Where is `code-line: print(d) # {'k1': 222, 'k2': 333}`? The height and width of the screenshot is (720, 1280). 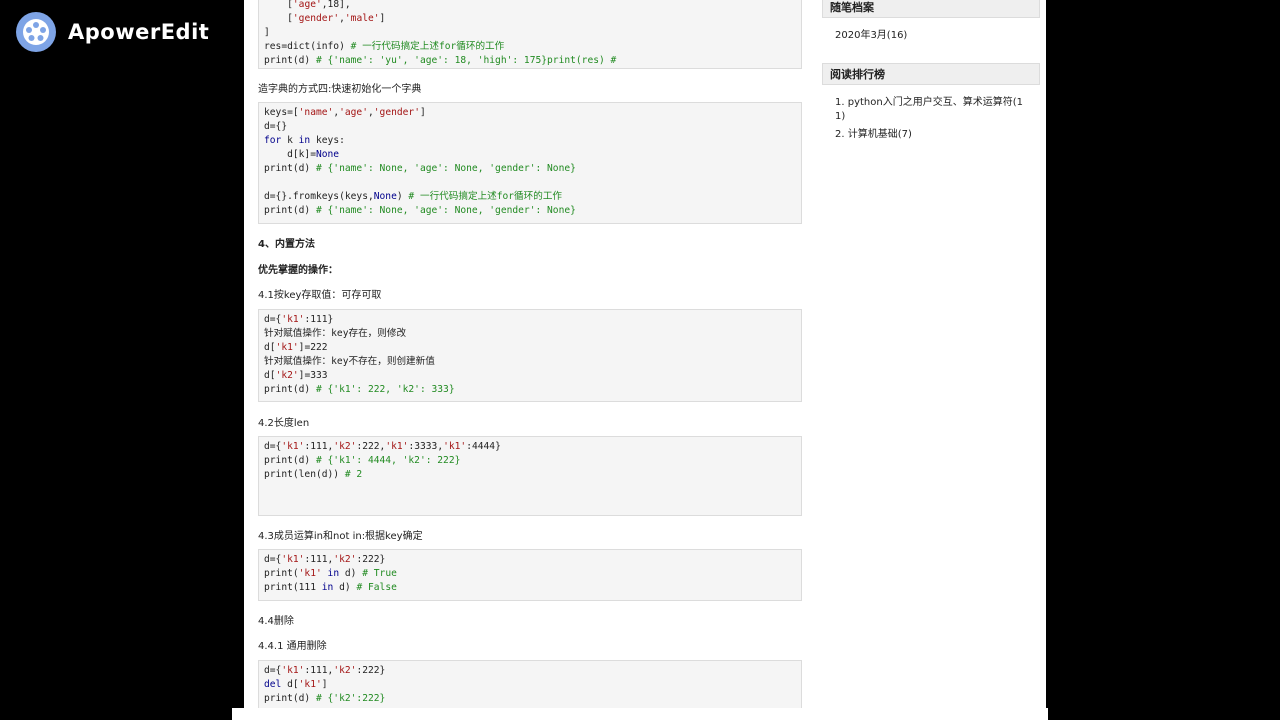 code-line: print(d) # {'k1': 222, 'k2': 333} is located at coordinates (530, 390).